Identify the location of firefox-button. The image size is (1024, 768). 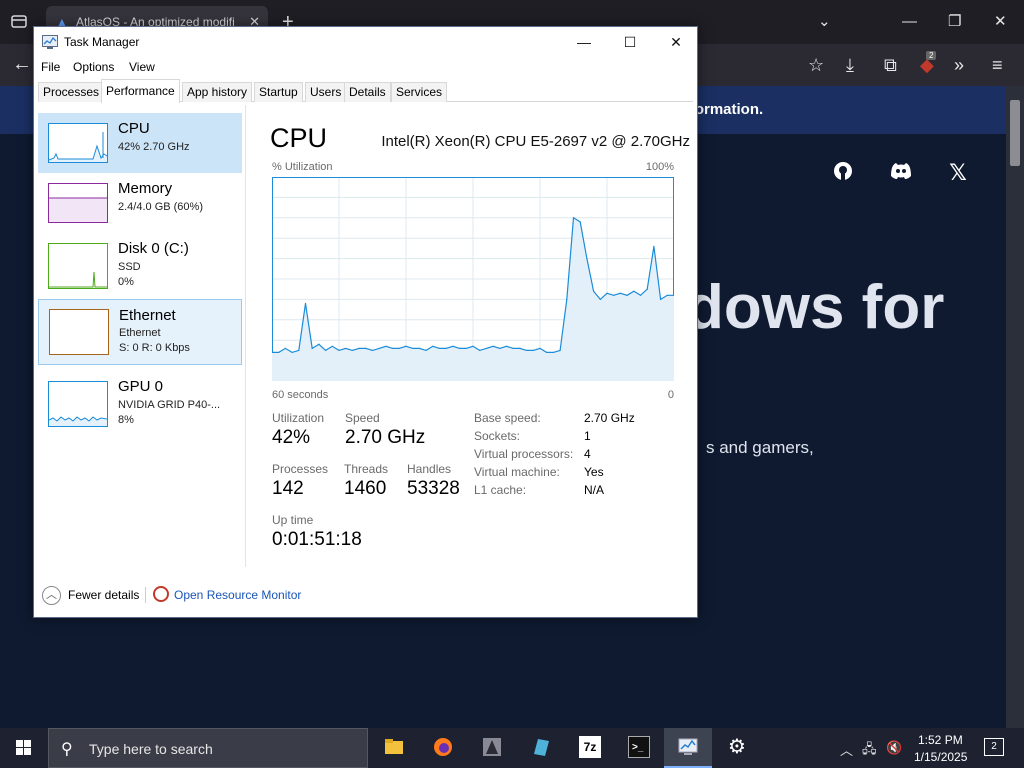
(443, 748).